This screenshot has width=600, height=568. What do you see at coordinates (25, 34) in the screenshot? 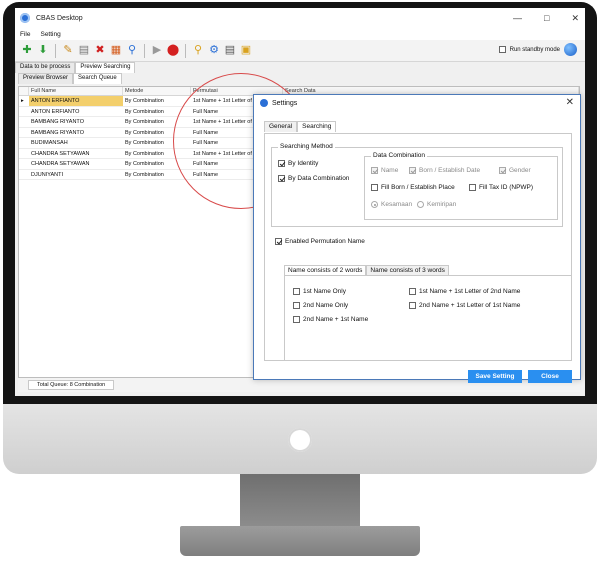
I see `menu-file: File` at bounding box center [25, 34].